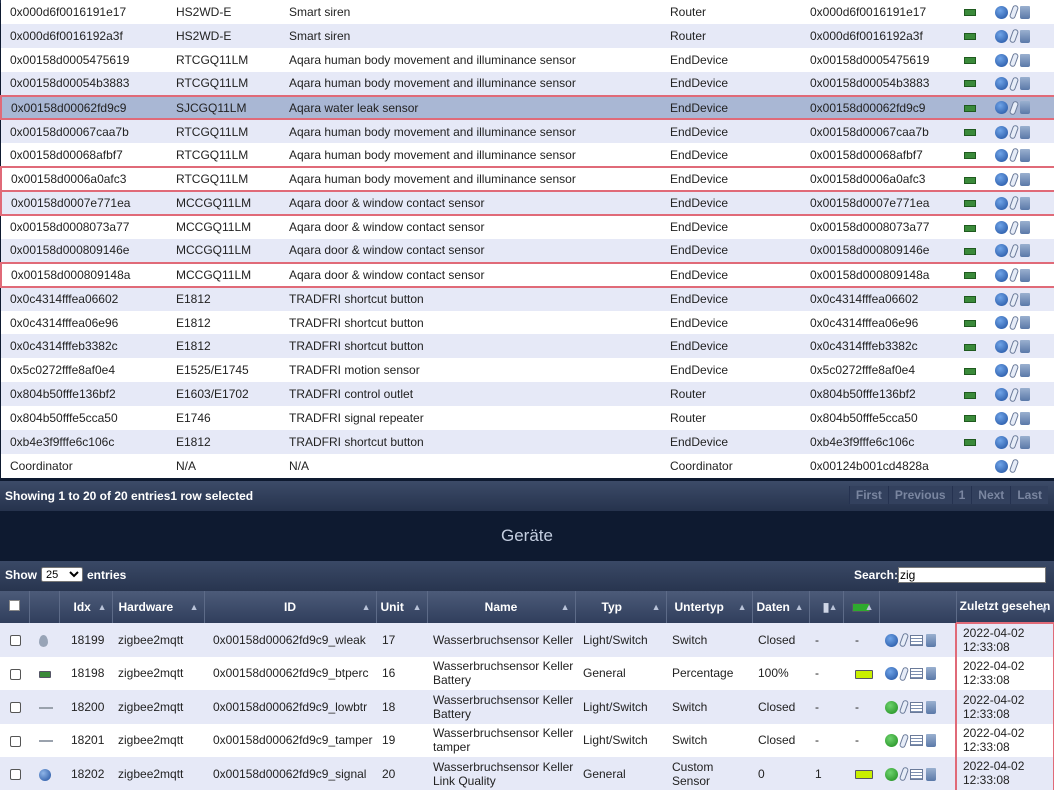 The image size is (1054, 790). I want to click on page-size-select: 25, so click(62, 574).